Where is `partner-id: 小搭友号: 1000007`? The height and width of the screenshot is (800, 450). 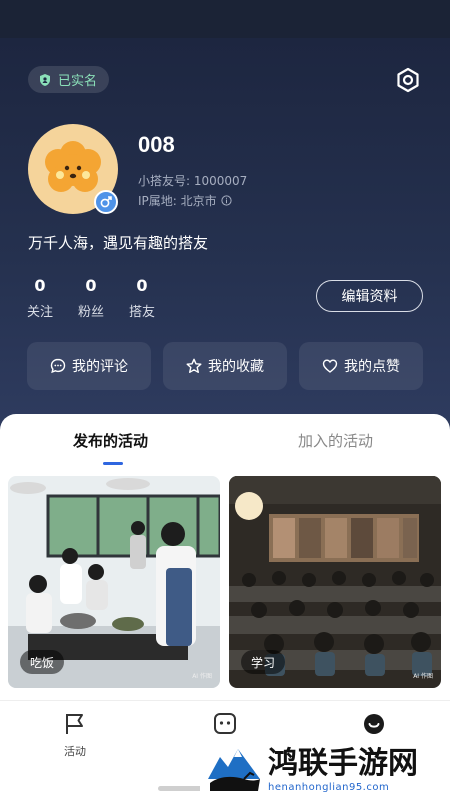
partner-id: 小搭友号: 1000007 is located at coordinates (193, 181).